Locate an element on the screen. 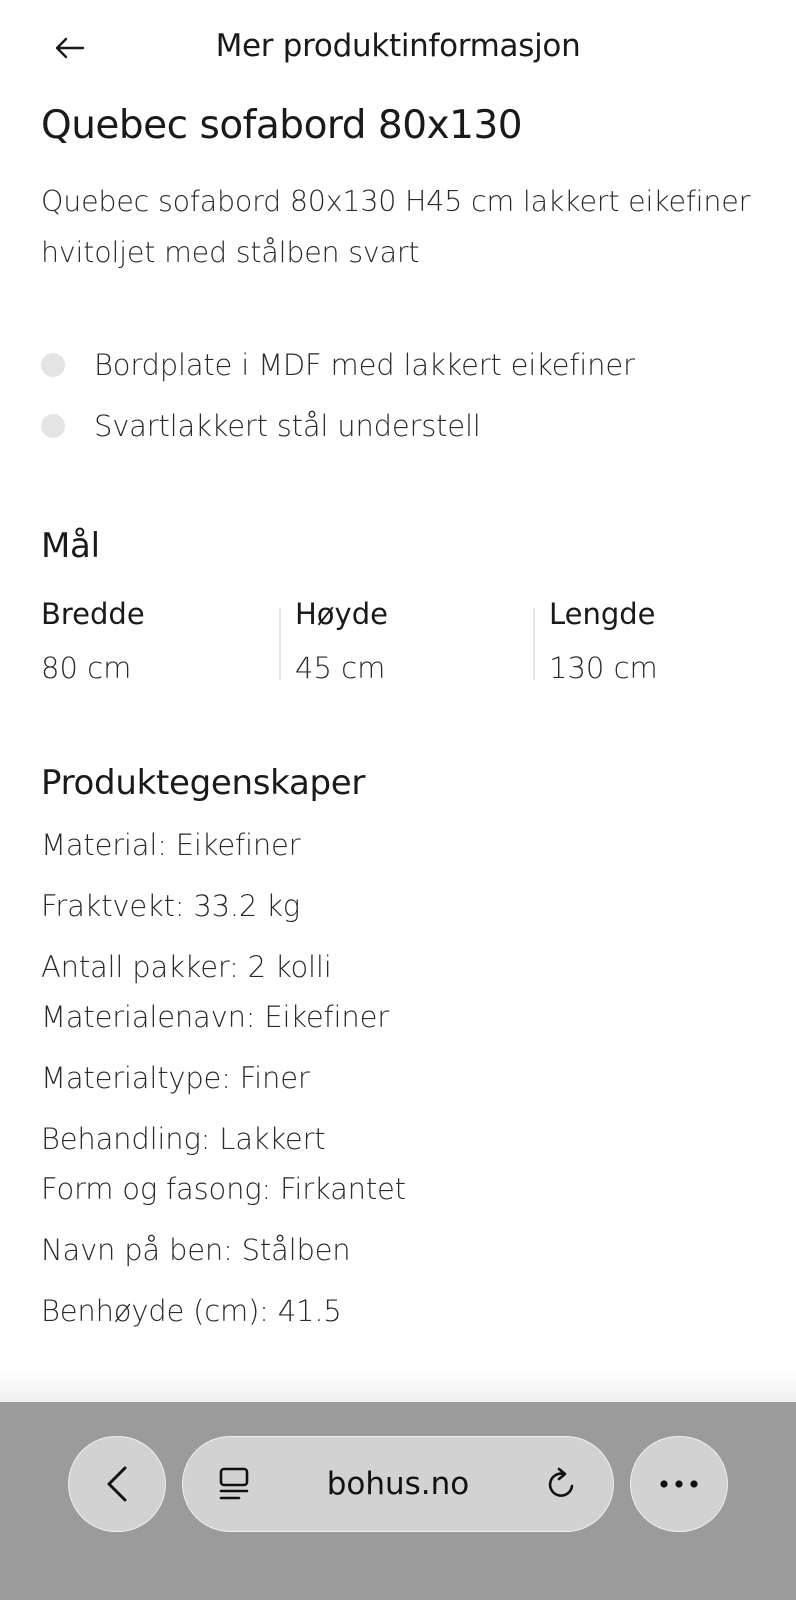  property-item: Material: Eikefiner is located at coordinates (171, 845).